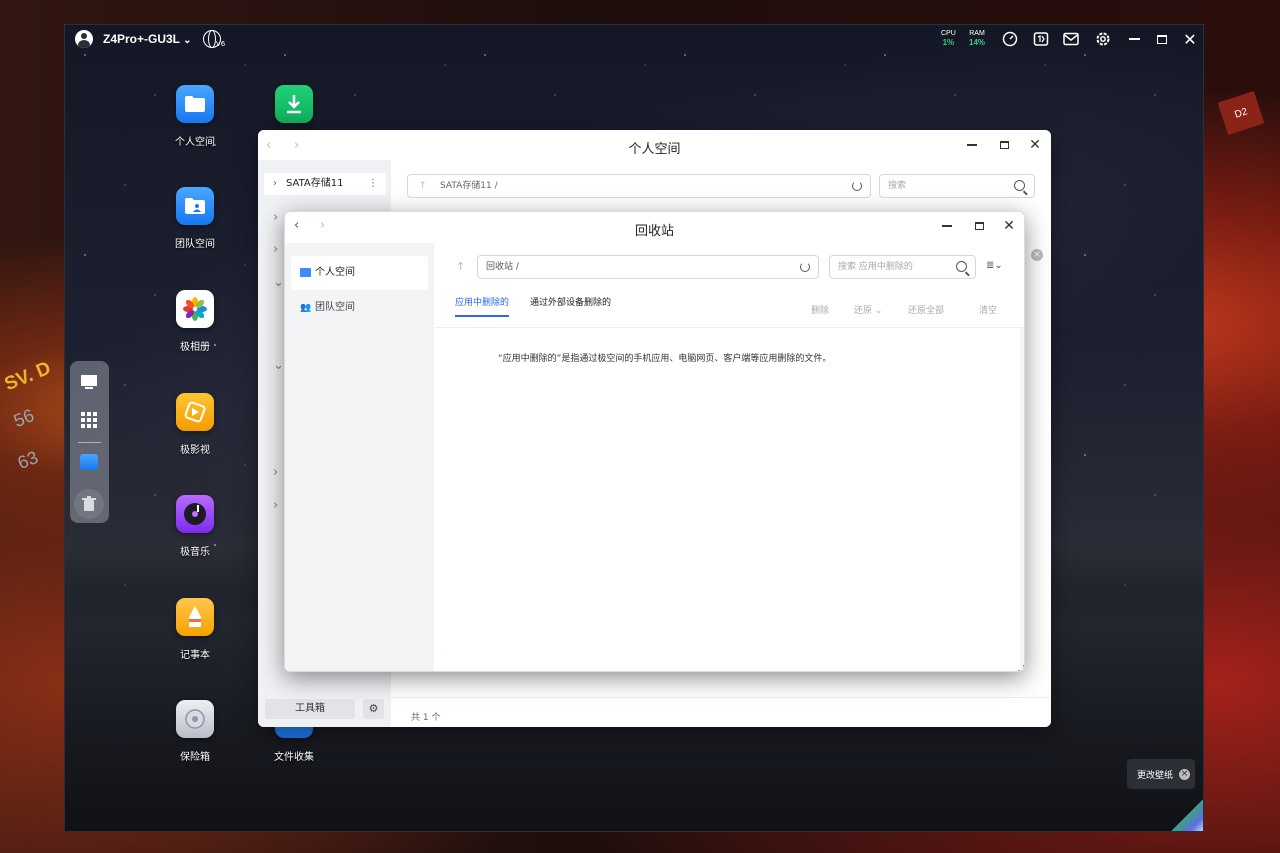  What do you see at coordinates (195, 514) in the screenshot?
I see `music-disc-icon` at bounding box center [195, 514].